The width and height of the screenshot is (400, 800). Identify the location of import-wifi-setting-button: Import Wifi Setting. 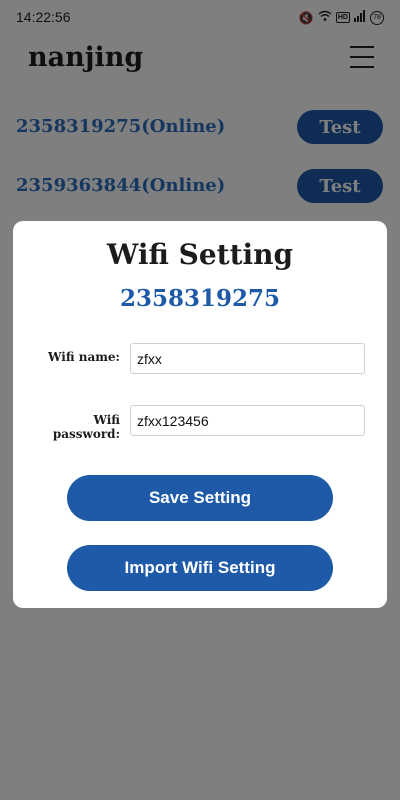
(200, 568).